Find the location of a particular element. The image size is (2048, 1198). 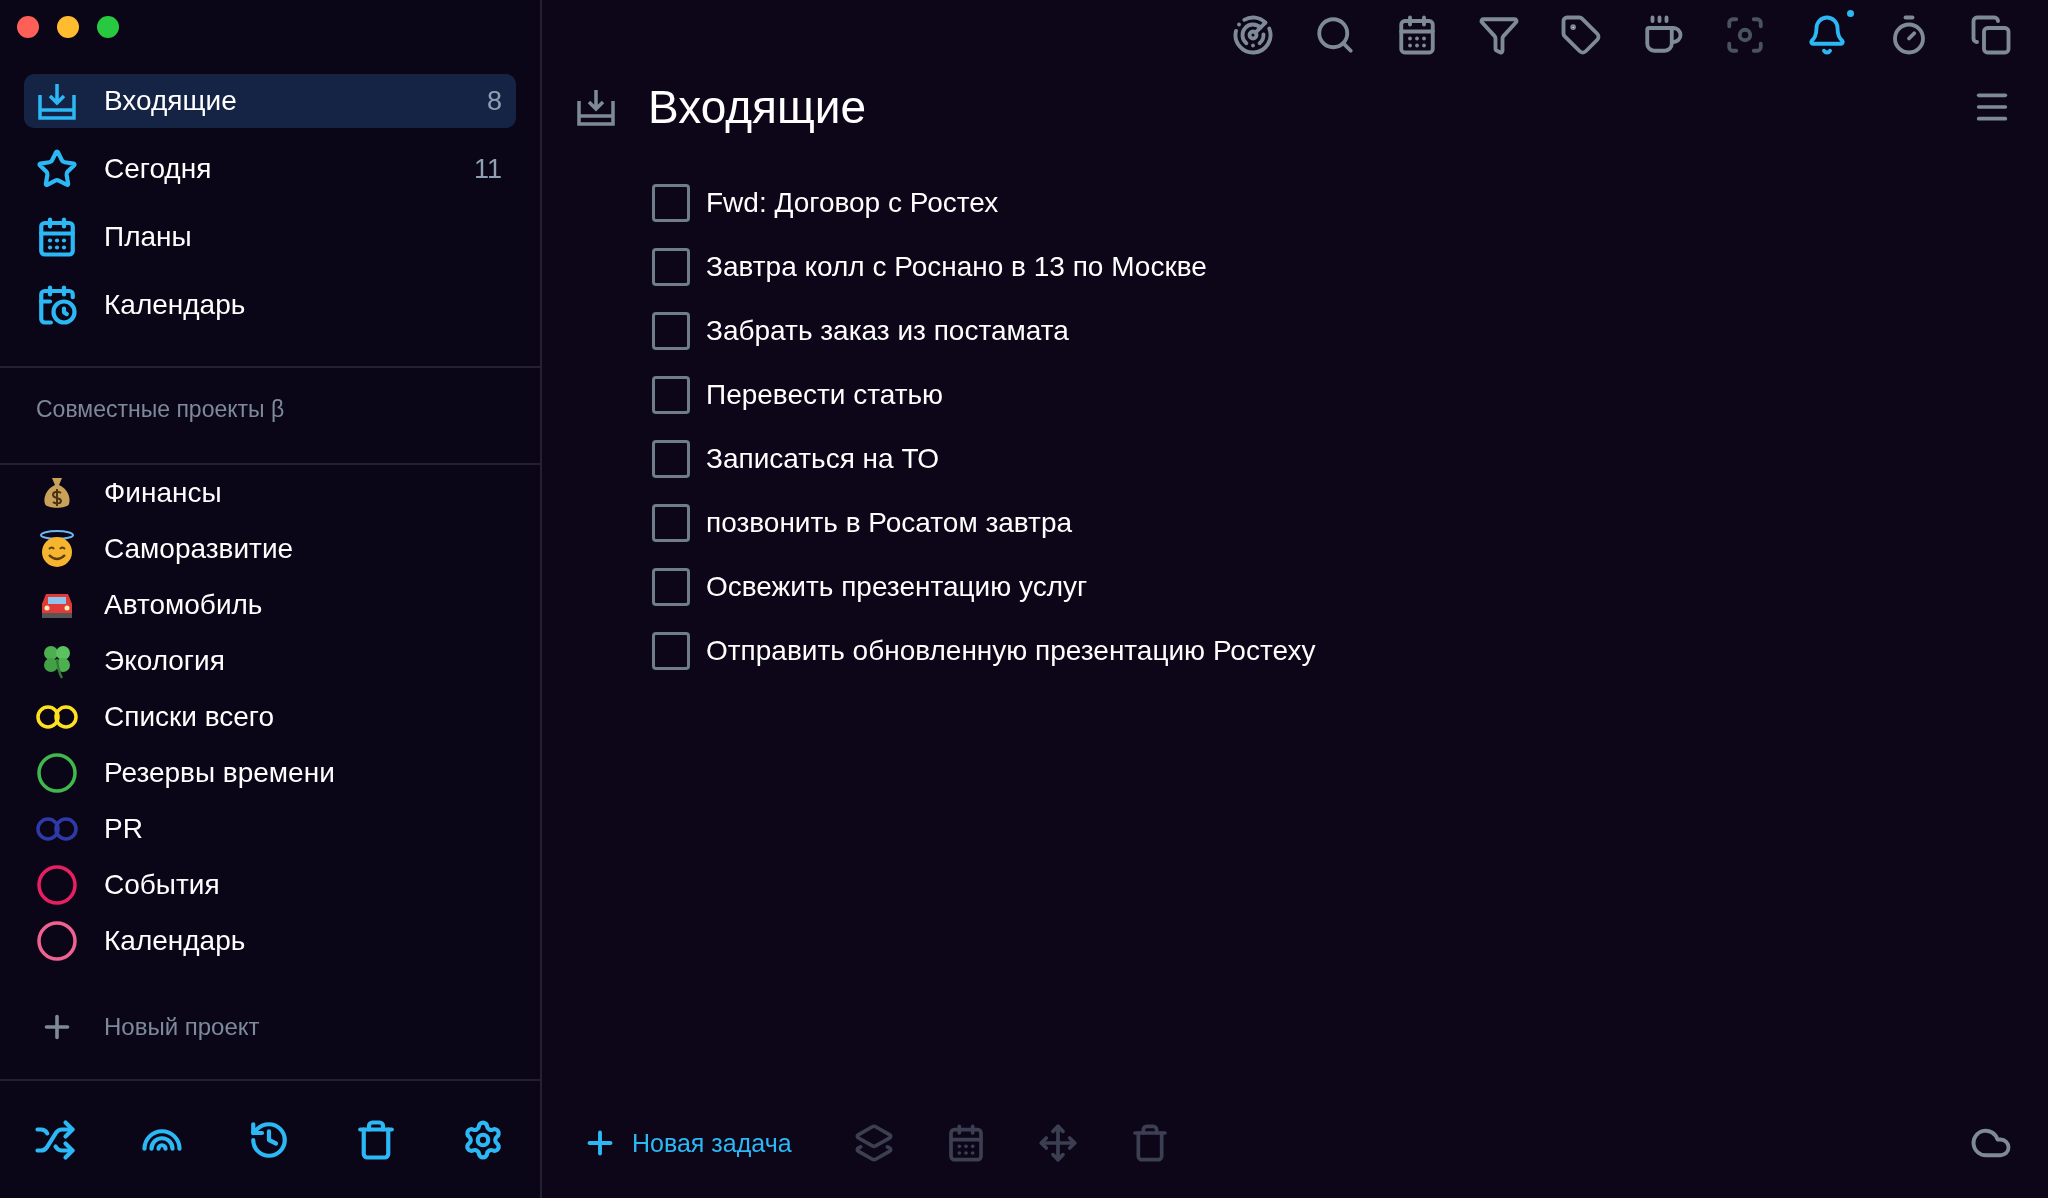

notification-dot is located at coordinates (1850, 13).